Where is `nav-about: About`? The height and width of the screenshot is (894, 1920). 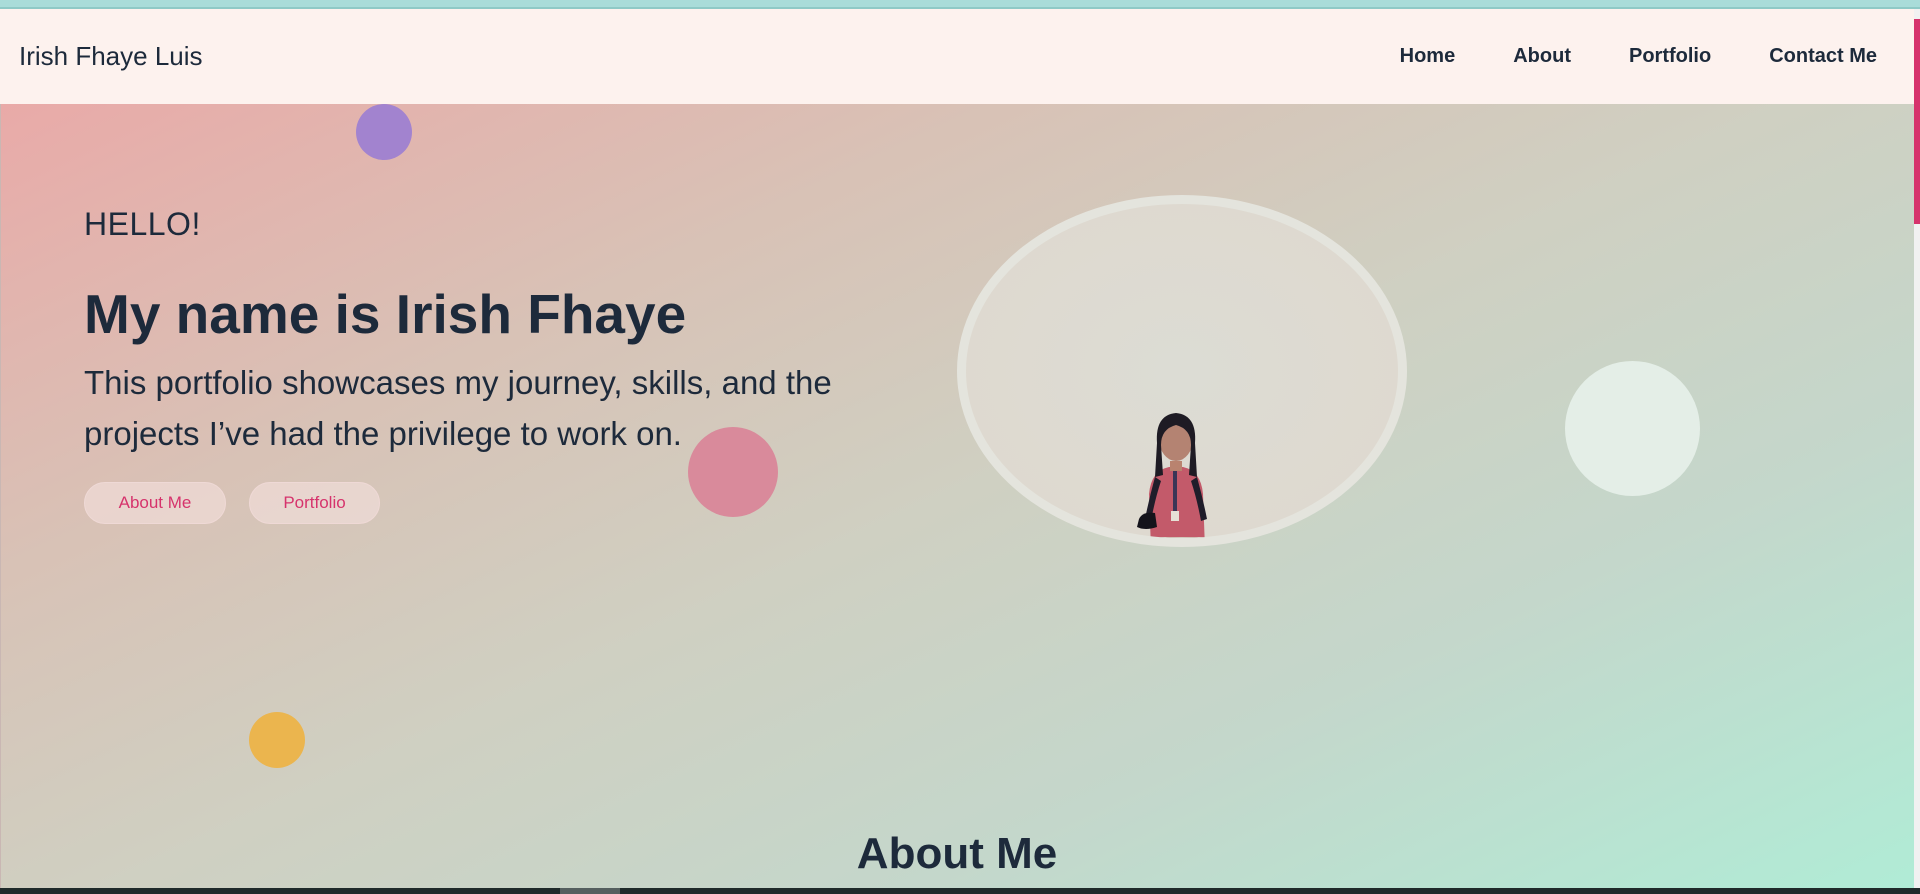 nav-about: About is located at coordinates (1542, 56).